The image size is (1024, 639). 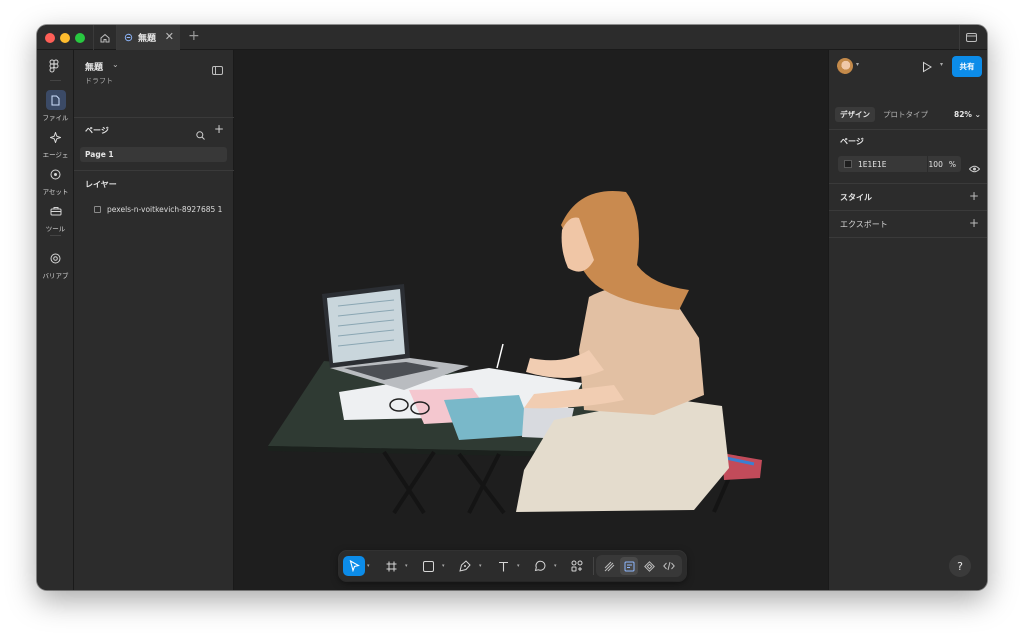 What do you see at coordinates (55, 118) in the screenshot?
I see `rail-item-label: ファイル` at bounding box center [55, 118].